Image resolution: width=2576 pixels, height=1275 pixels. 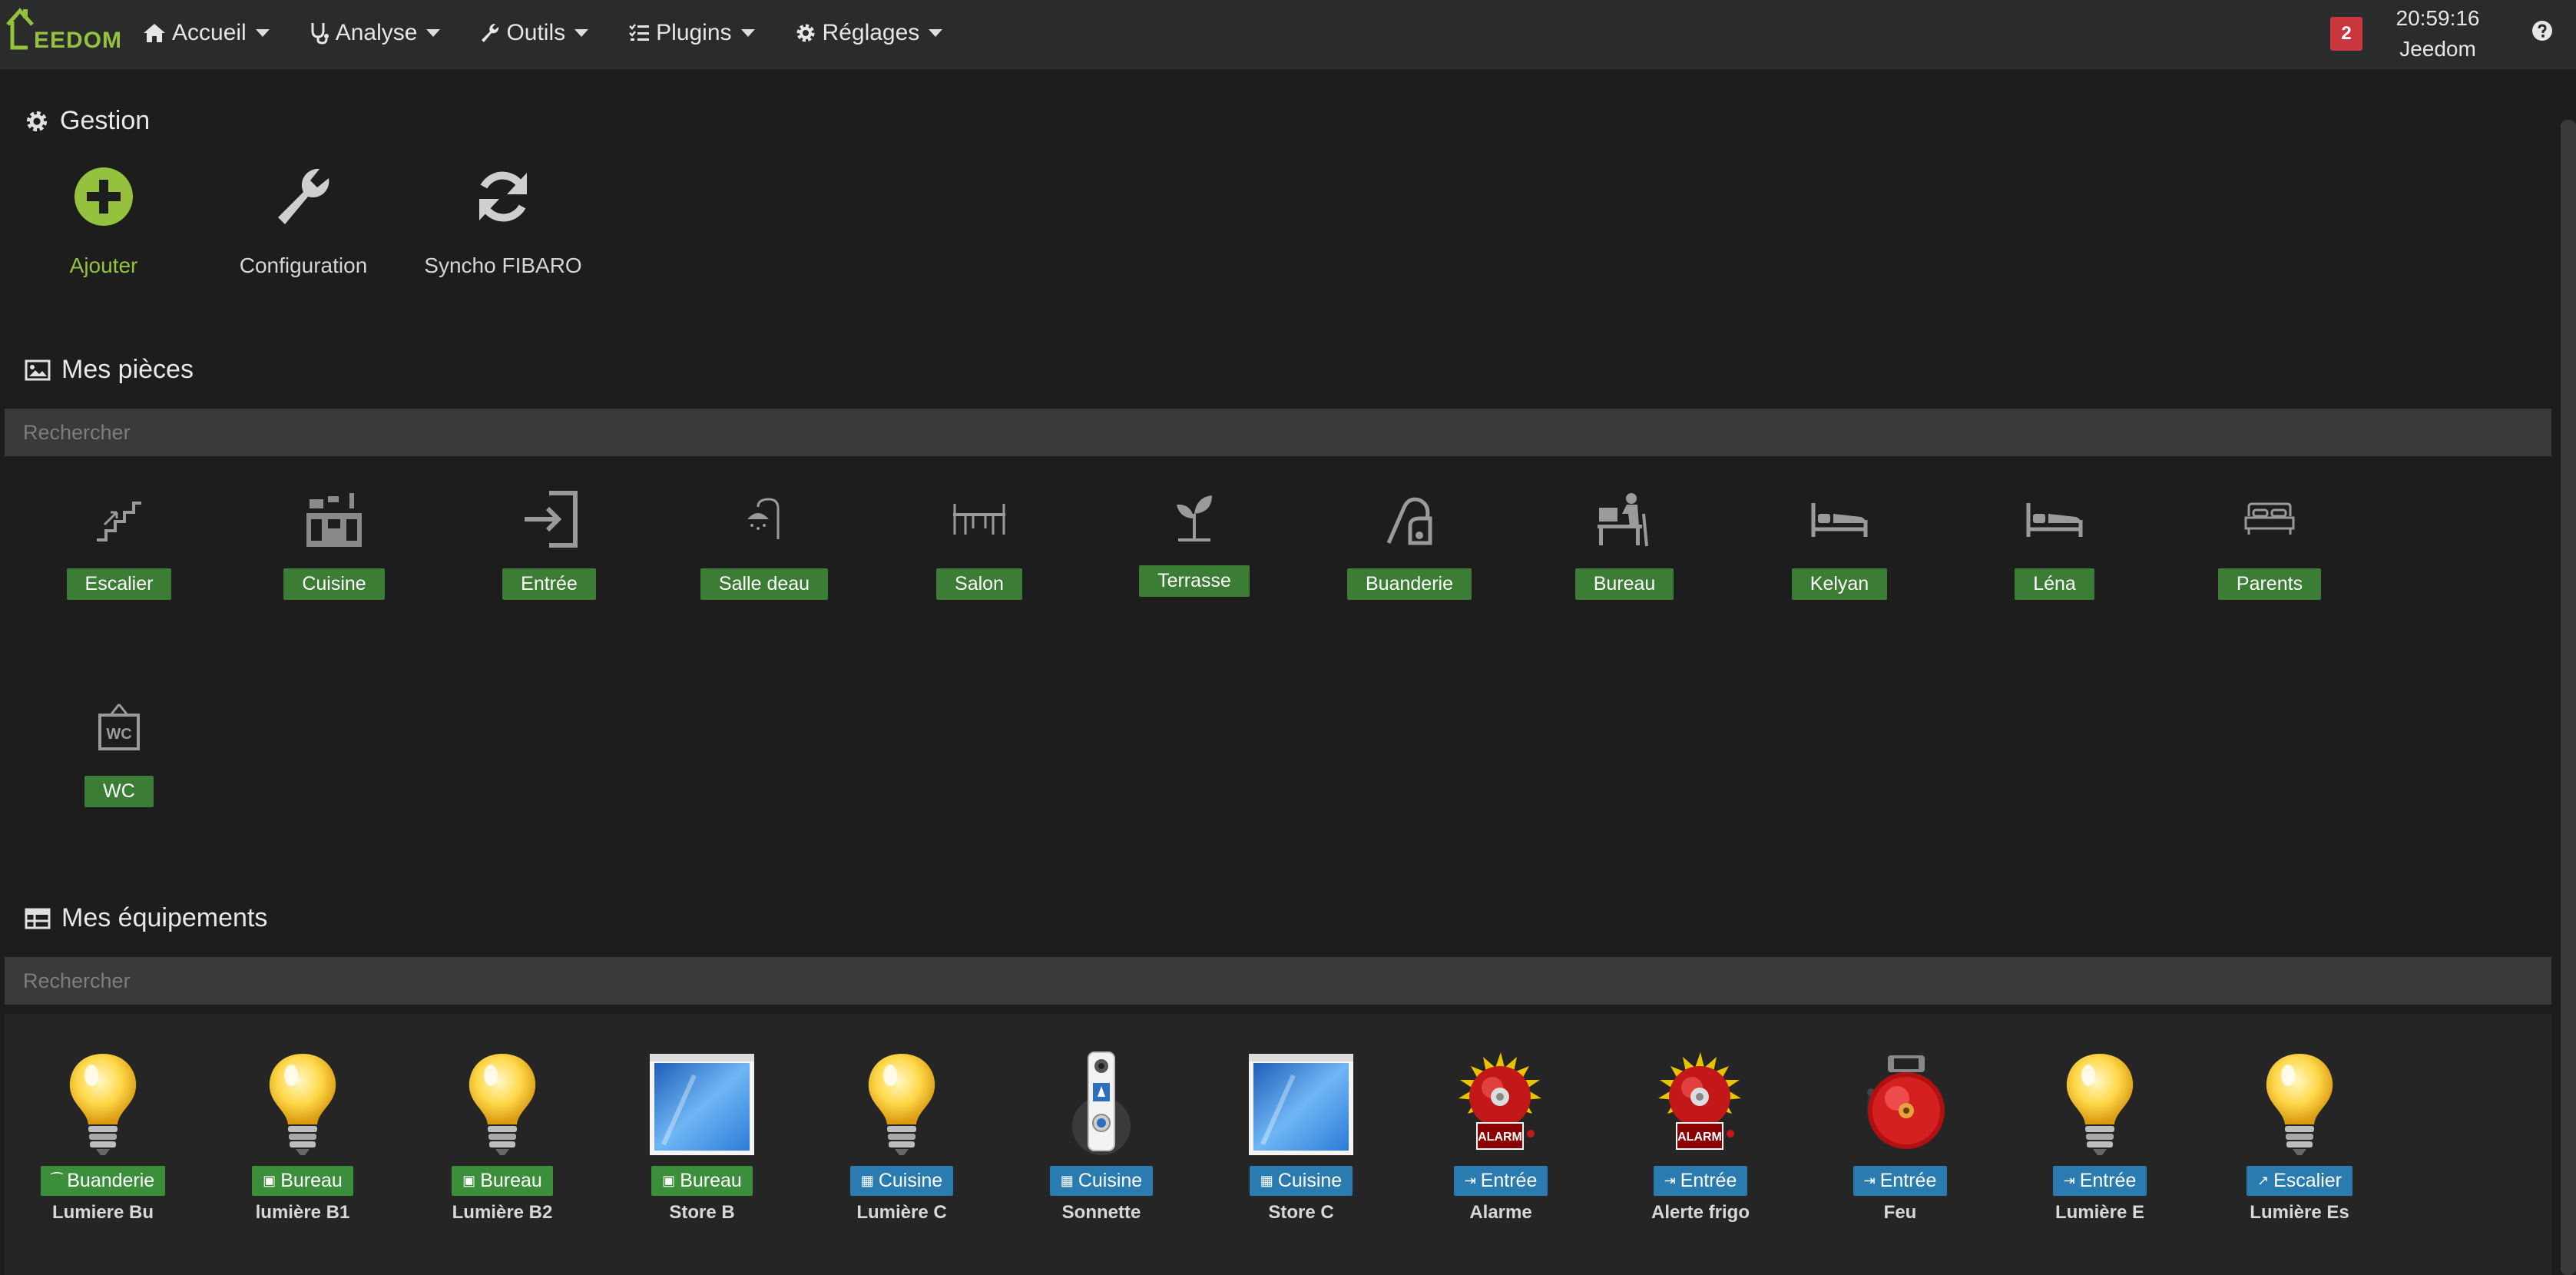 What do you see at coordinates (979, 540) in the screenshot?
I see `room-salon: Salon` at bounding box center [979, 540].